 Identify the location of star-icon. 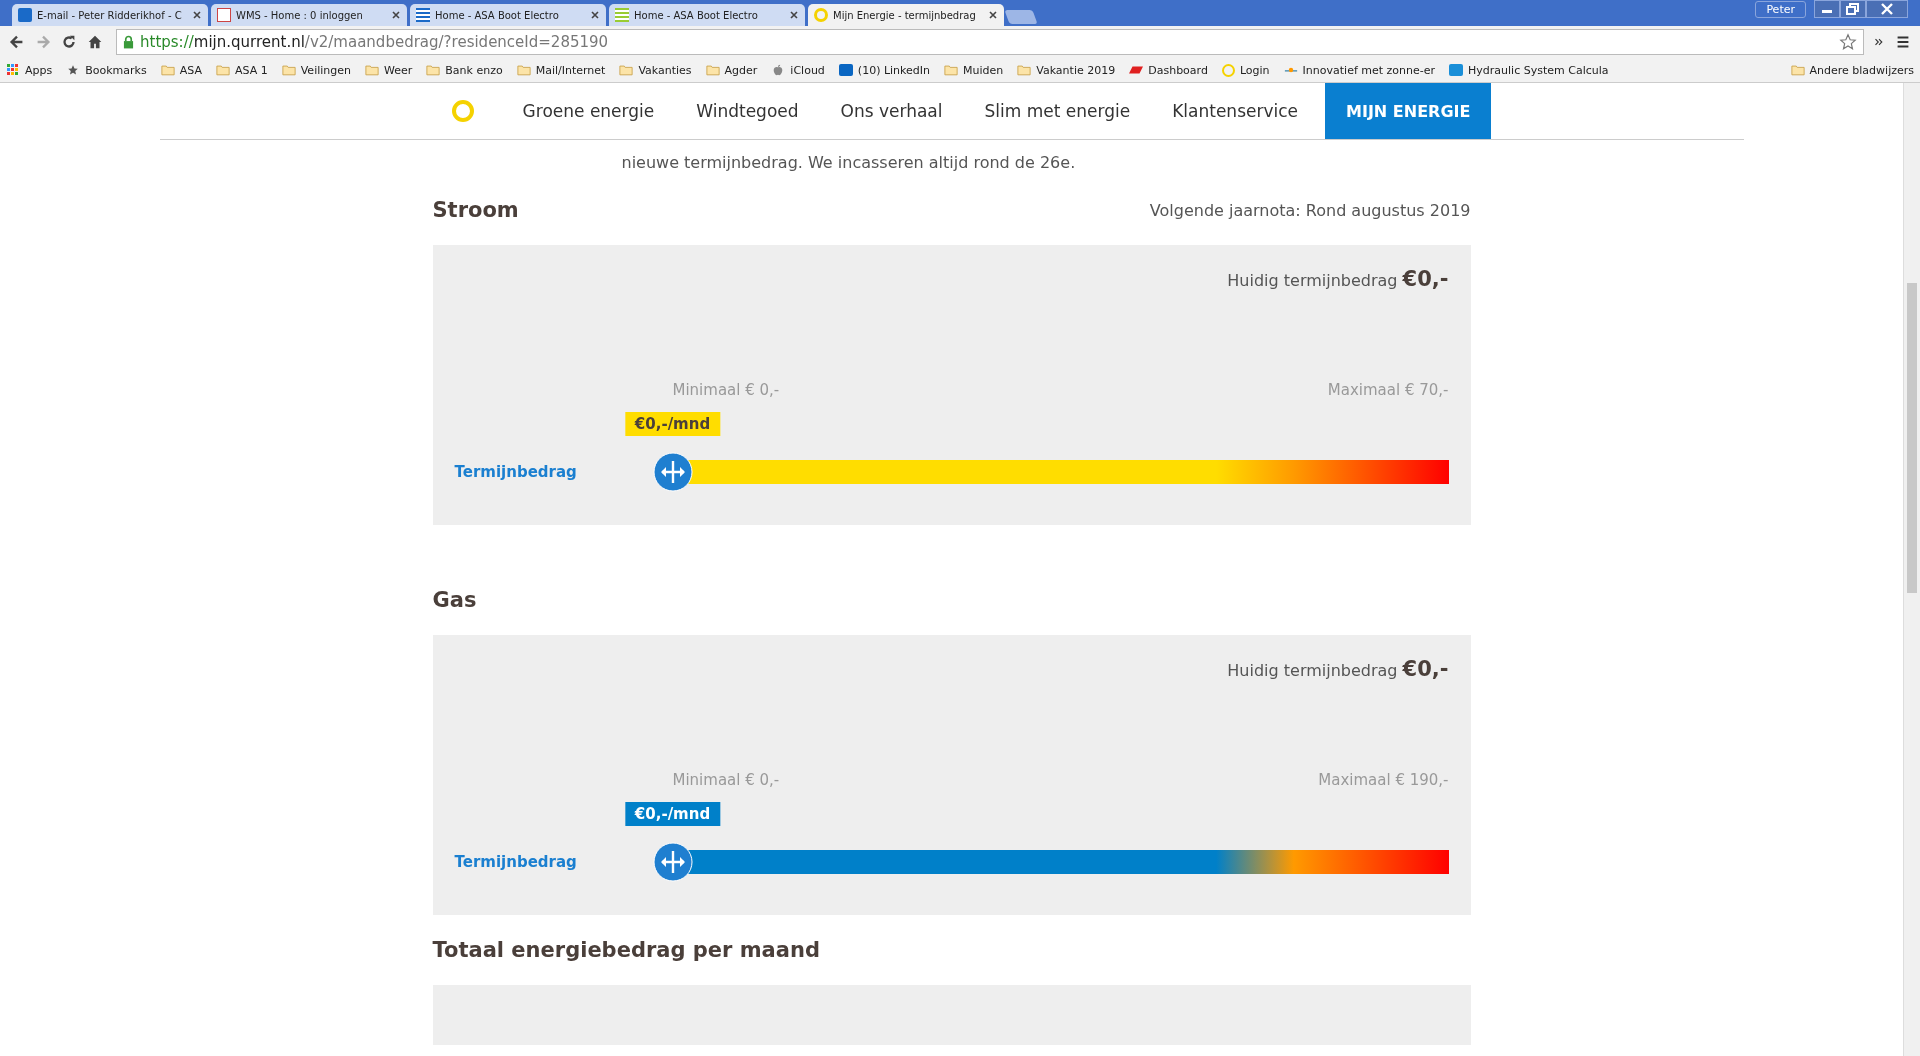
(1848, 42).